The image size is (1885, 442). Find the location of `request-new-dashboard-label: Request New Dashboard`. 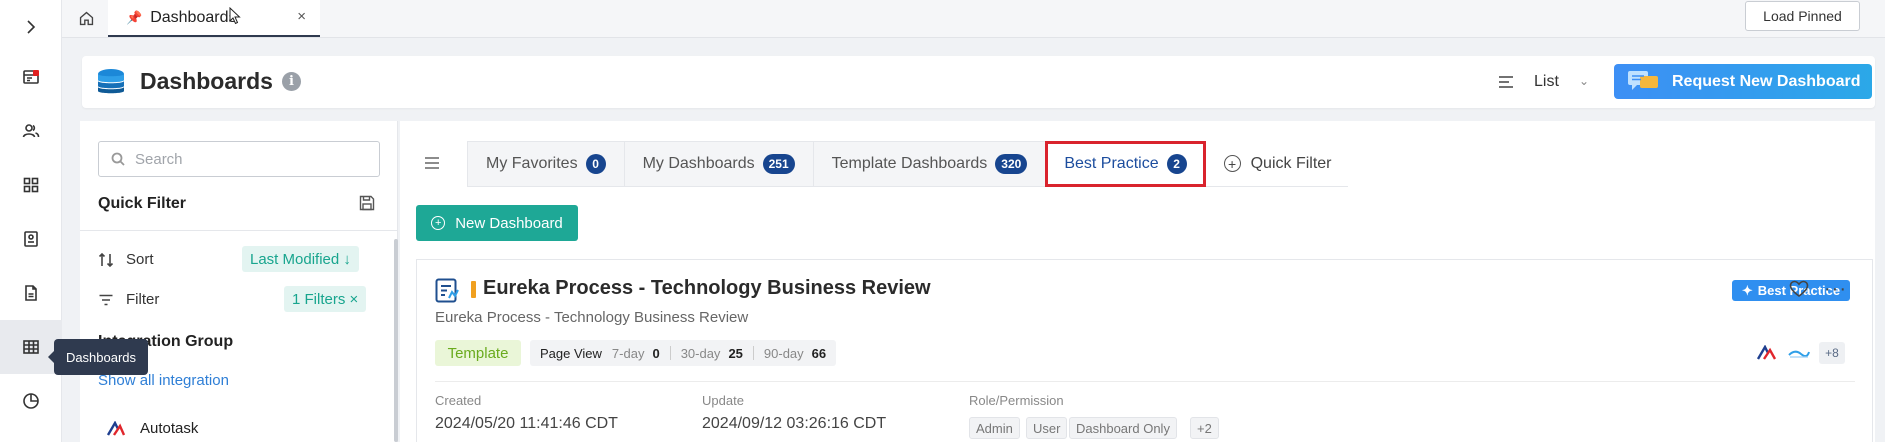

request-new-dashboard-label: Request New Dashboard is located at coordinates (1766, 81).